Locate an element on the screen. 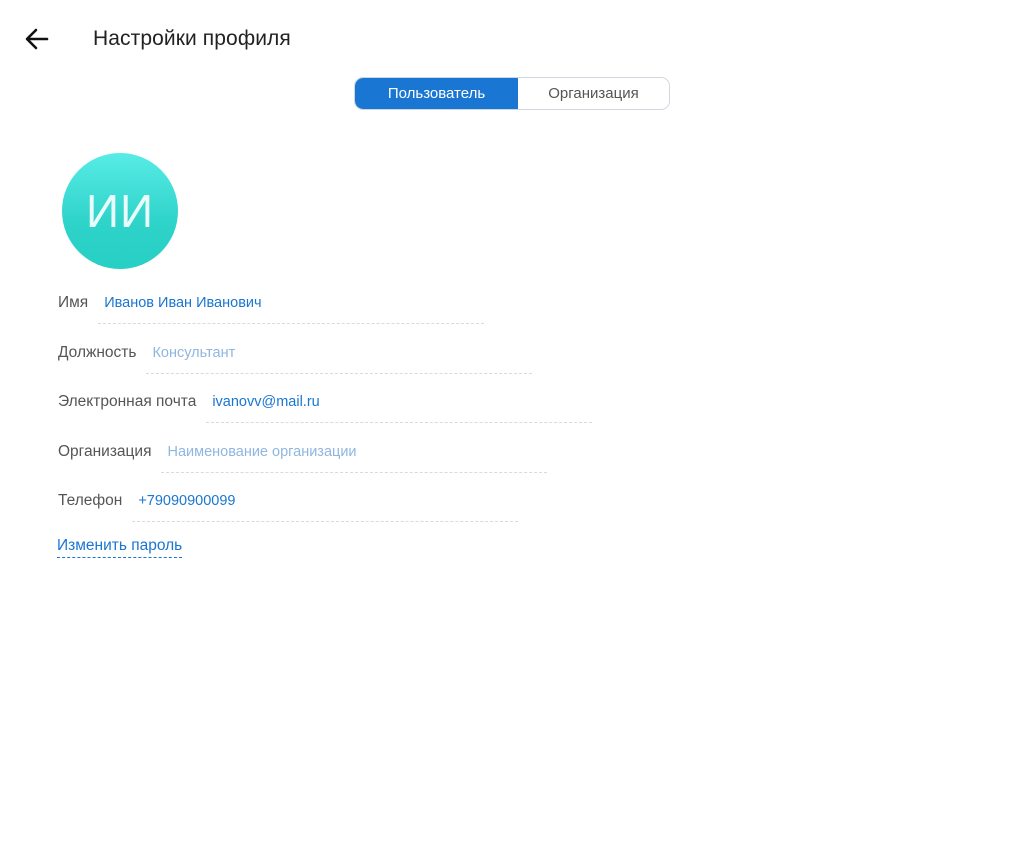 The image size is (1024, 850). email-field: ivanovv@mail.ru is located at coordinates (399, 407).